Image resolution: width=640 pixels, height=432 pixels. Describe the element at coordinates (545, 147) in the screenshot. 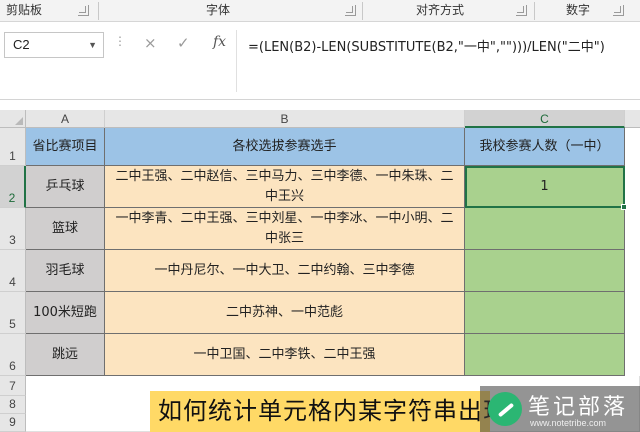

I see `cell-c1: 我校参赛人数（一中）` at that location.